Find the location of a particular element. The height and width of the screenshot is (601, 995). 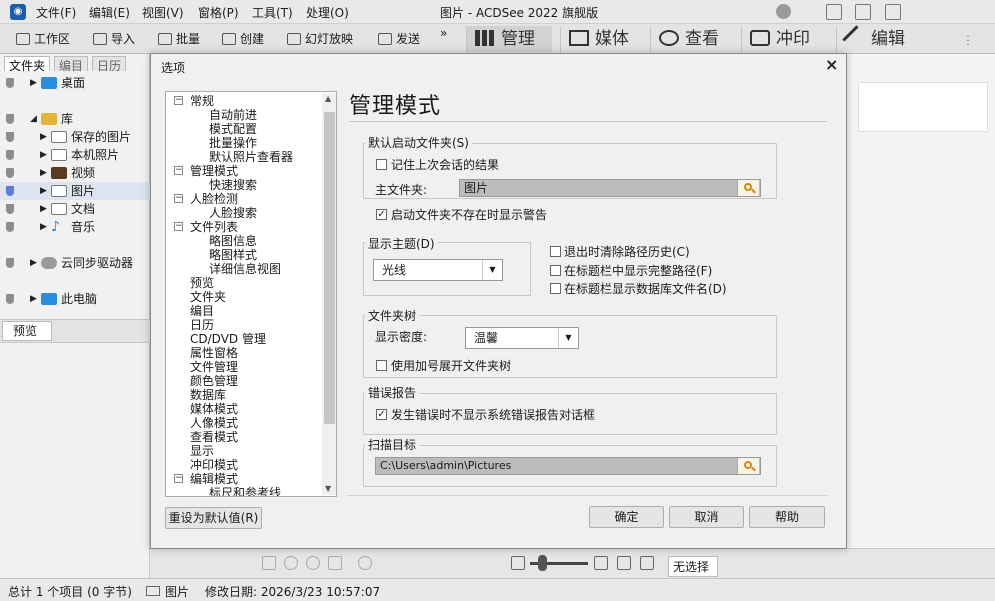

nav-thumb-info: 略图信息 is located at coordinates (233, 241).